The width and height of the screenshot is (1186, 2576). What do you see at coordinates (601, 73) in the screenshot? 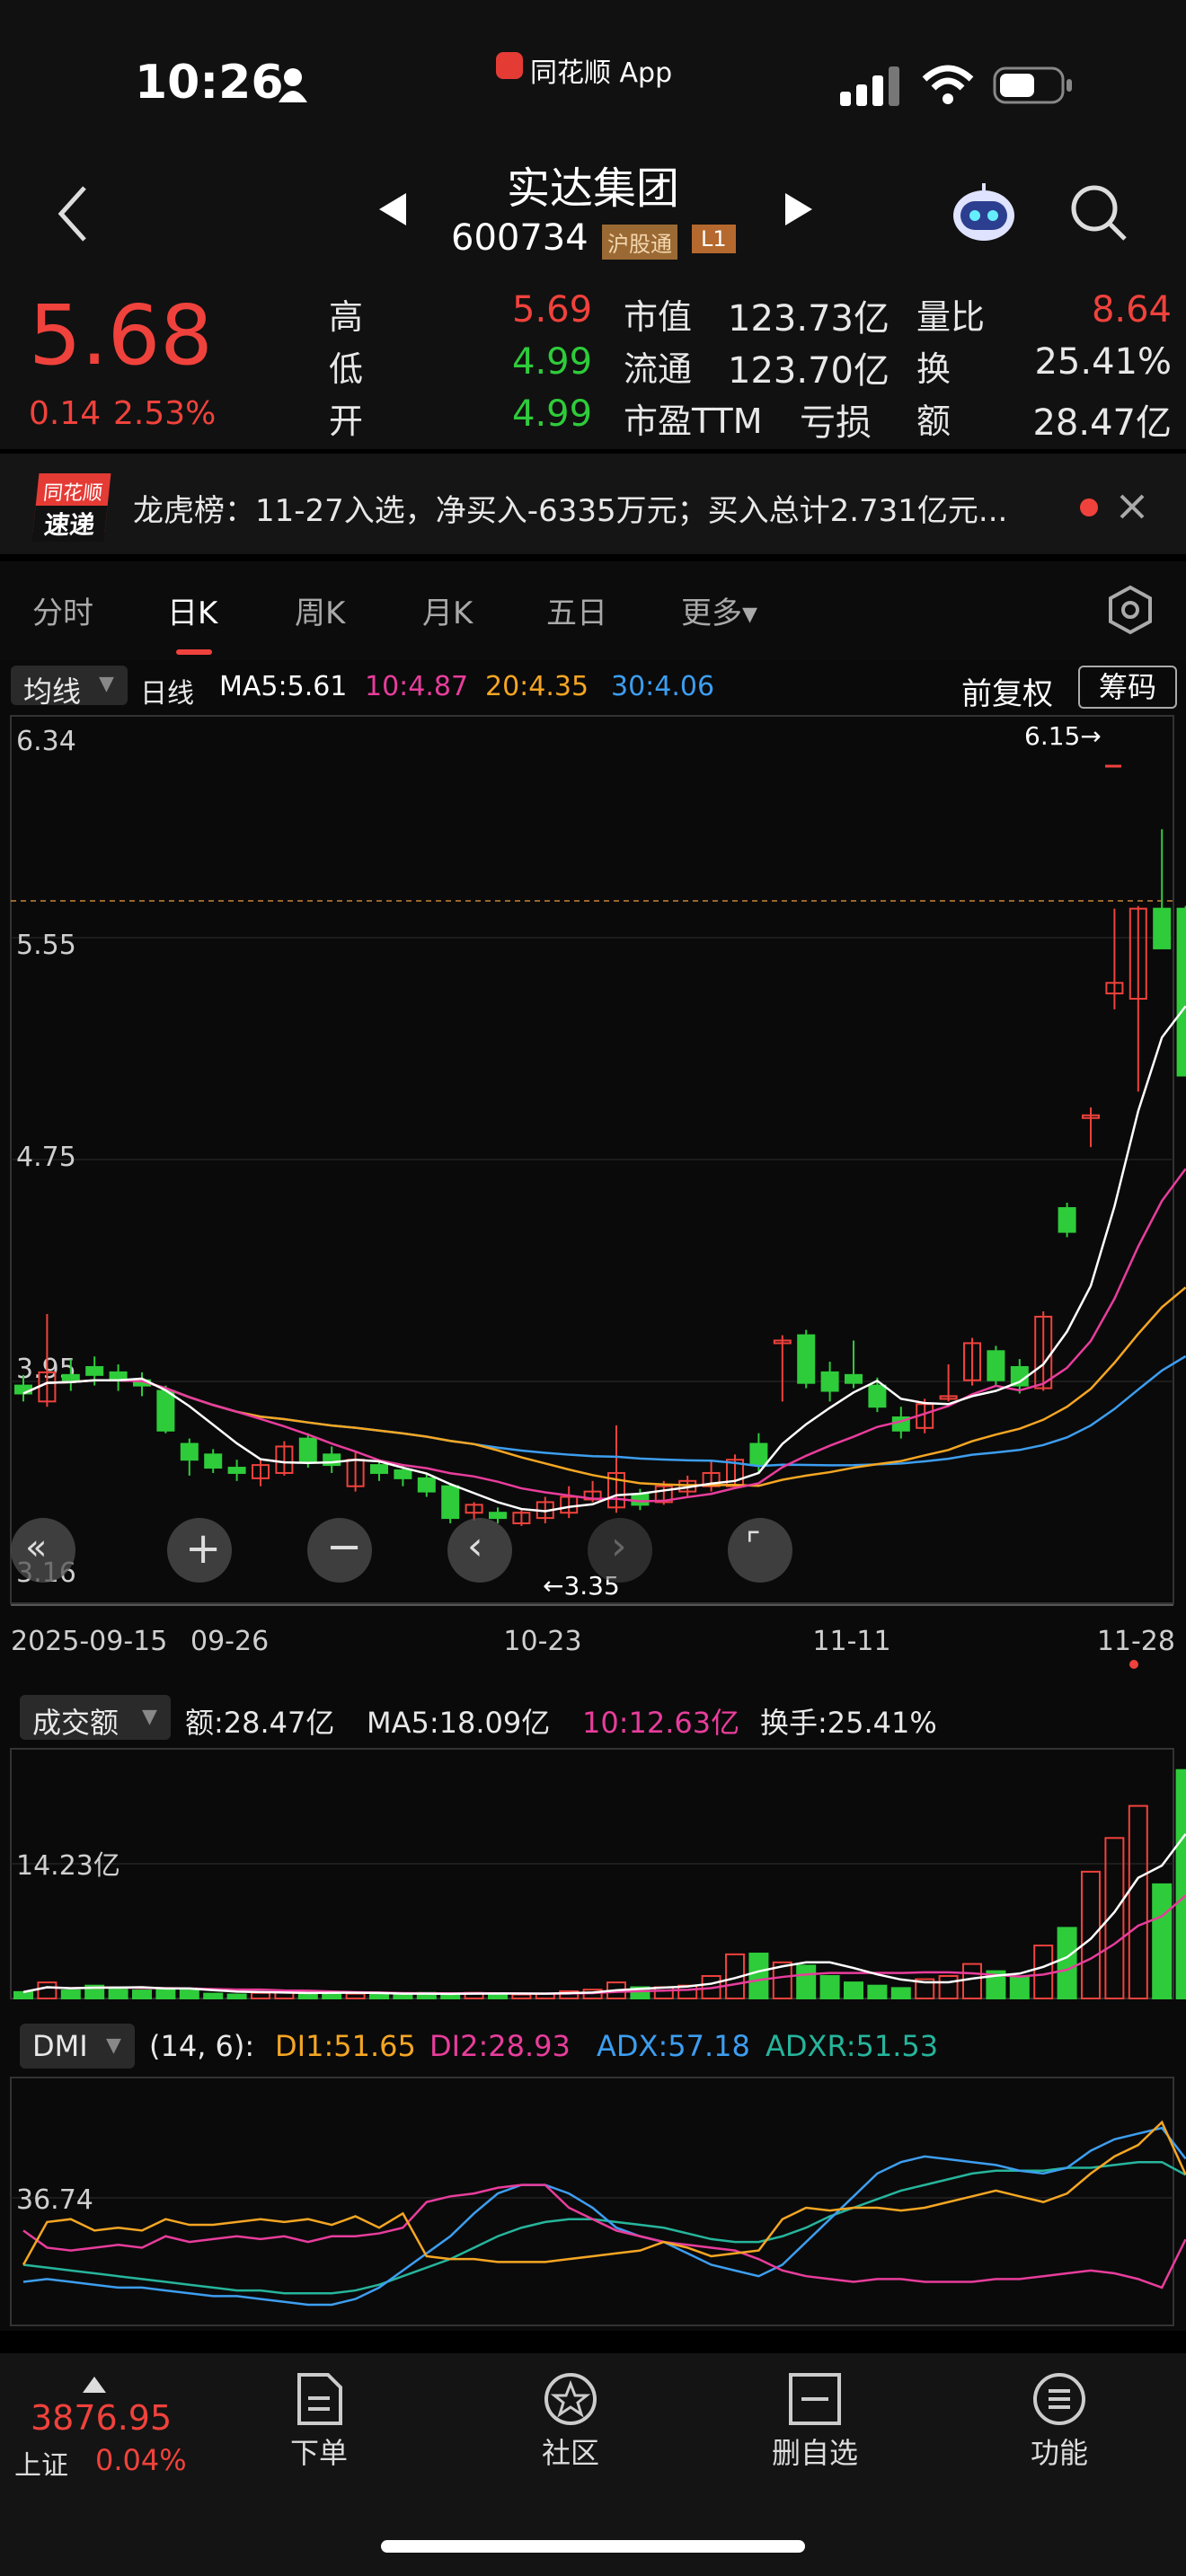
I see `app-label: 同花顺 App` at bounding box center [601, 73].